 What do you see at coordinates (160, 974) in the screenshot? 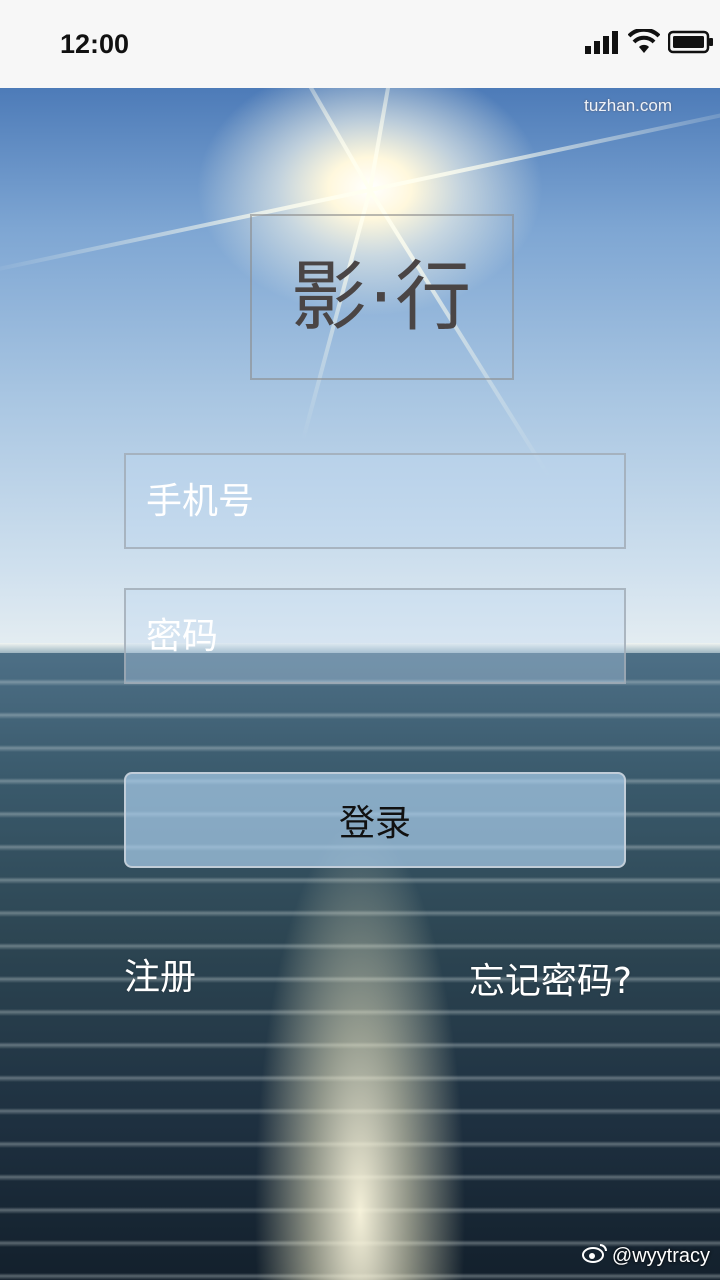
I see `register-link: 注册` at bounding box center [160, 974].